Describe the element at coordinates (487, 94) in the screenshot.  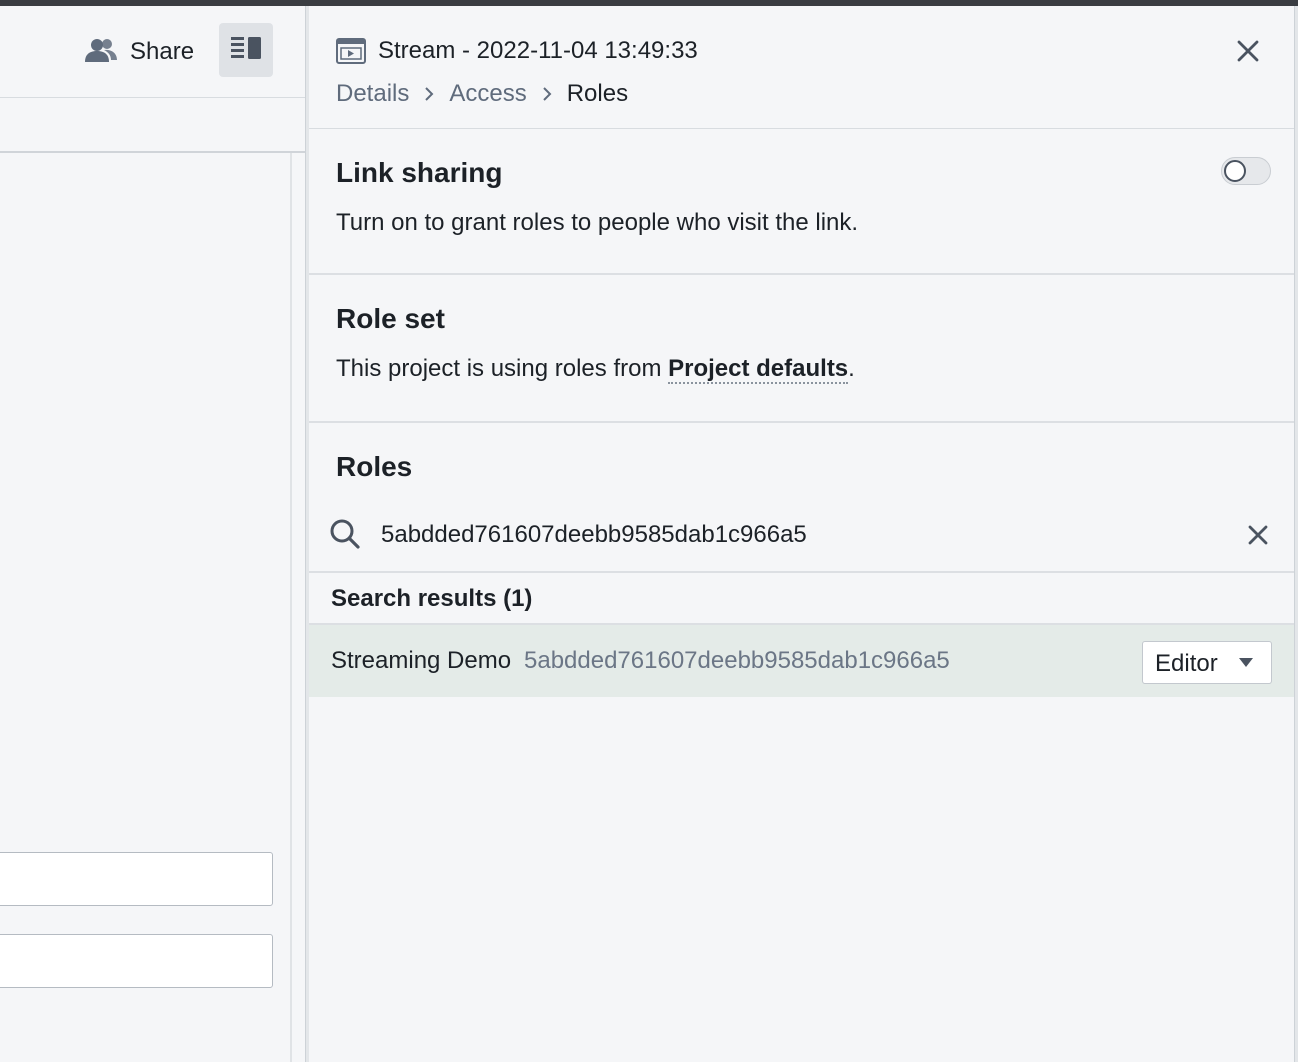
I see `breadcrumb-access: Access` at that location.